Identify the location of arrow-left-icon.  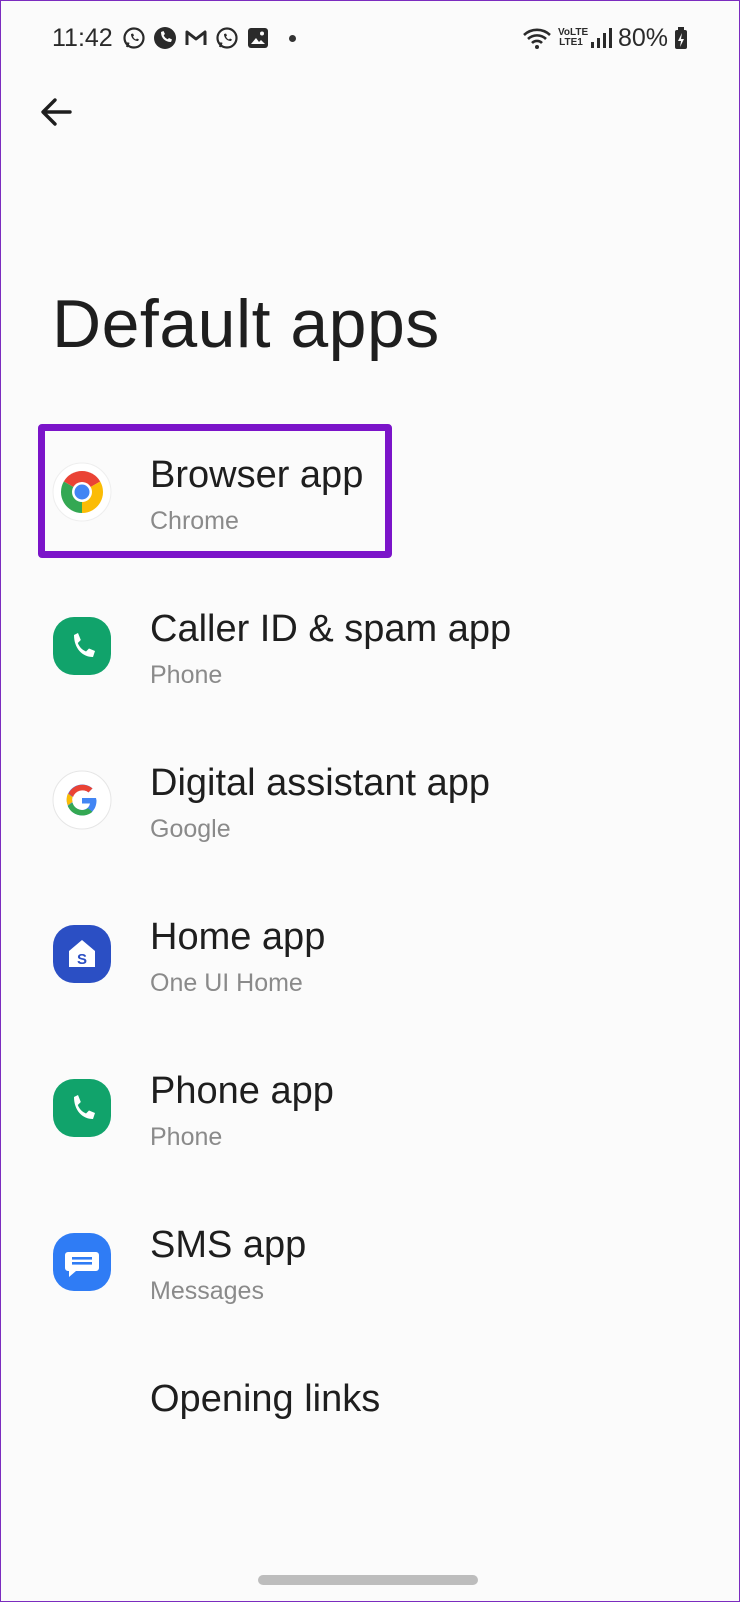
(56, 112).